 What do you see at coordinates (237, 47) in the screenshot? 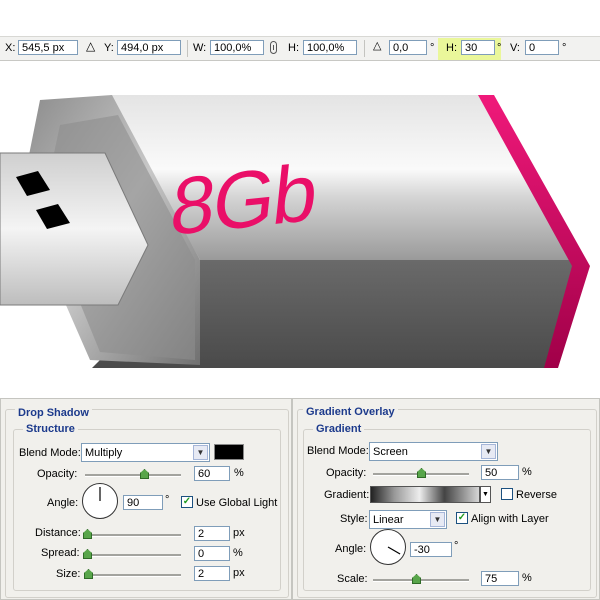
I see `width-field` at bounding box center [237, 47].